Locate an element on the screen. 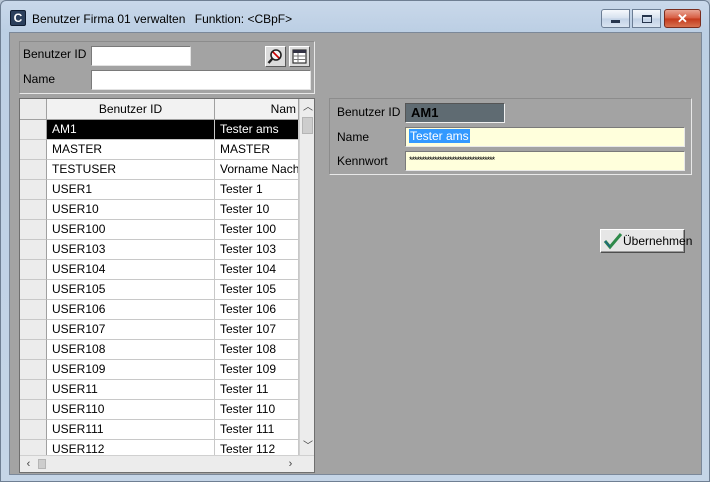 The image size is (710, 482). cell-name: Tester 104 is located at coordinates (257, 270).